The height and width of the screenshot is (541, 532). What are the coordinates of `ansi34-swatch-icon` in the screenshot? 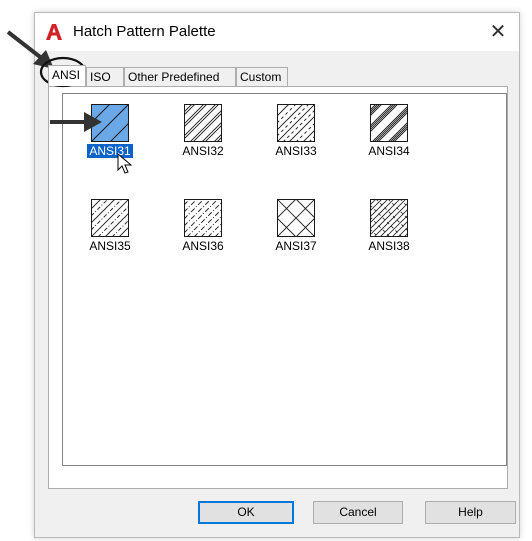 It's located at (389, 123).